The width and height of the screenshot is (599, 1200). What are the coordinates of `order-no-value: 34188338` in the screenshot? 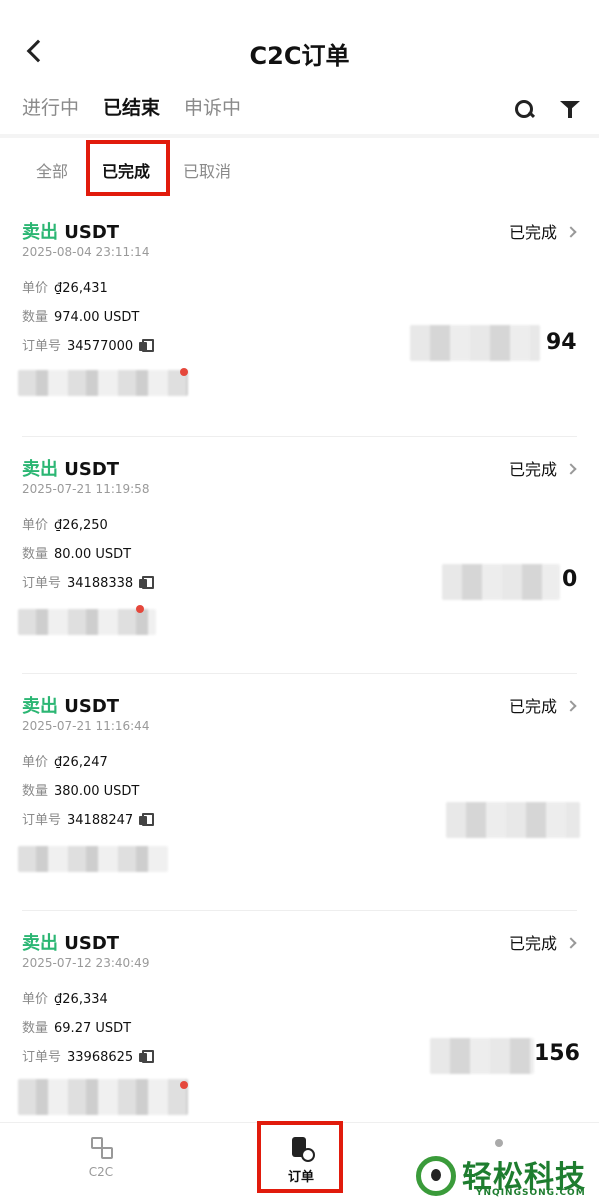 It's located at (100, 583).